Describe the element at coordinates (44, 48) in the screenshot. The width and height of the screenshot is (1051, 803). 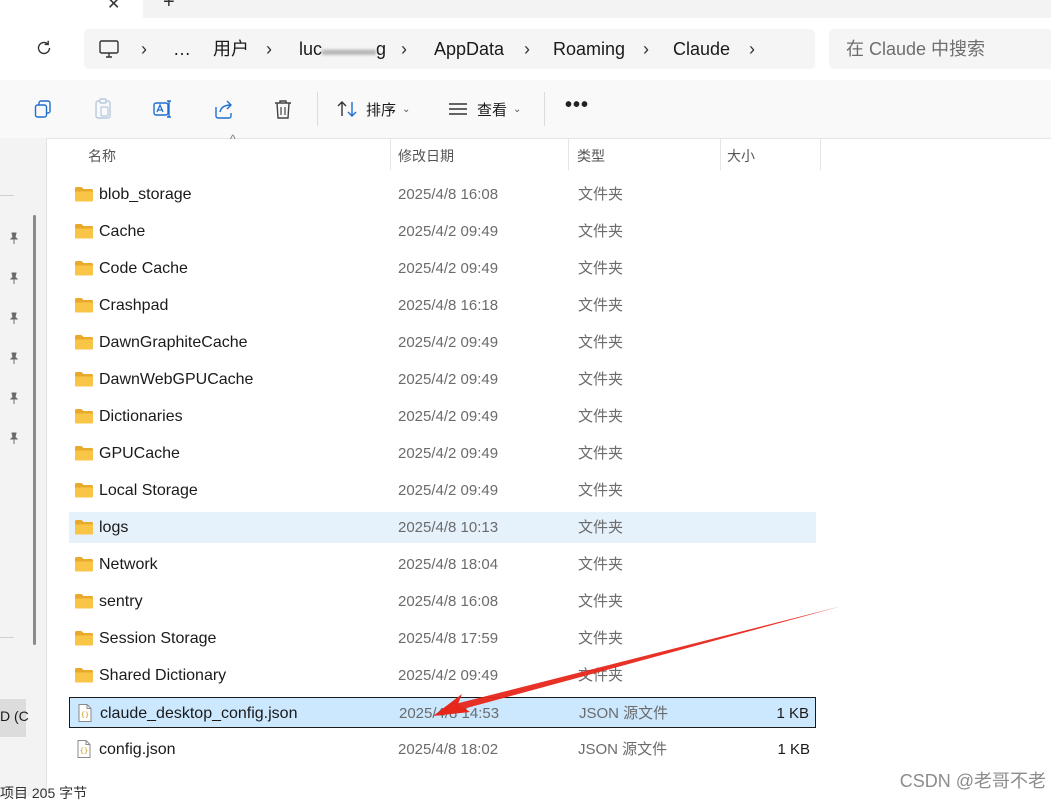
I see `refresh-button` at that location.